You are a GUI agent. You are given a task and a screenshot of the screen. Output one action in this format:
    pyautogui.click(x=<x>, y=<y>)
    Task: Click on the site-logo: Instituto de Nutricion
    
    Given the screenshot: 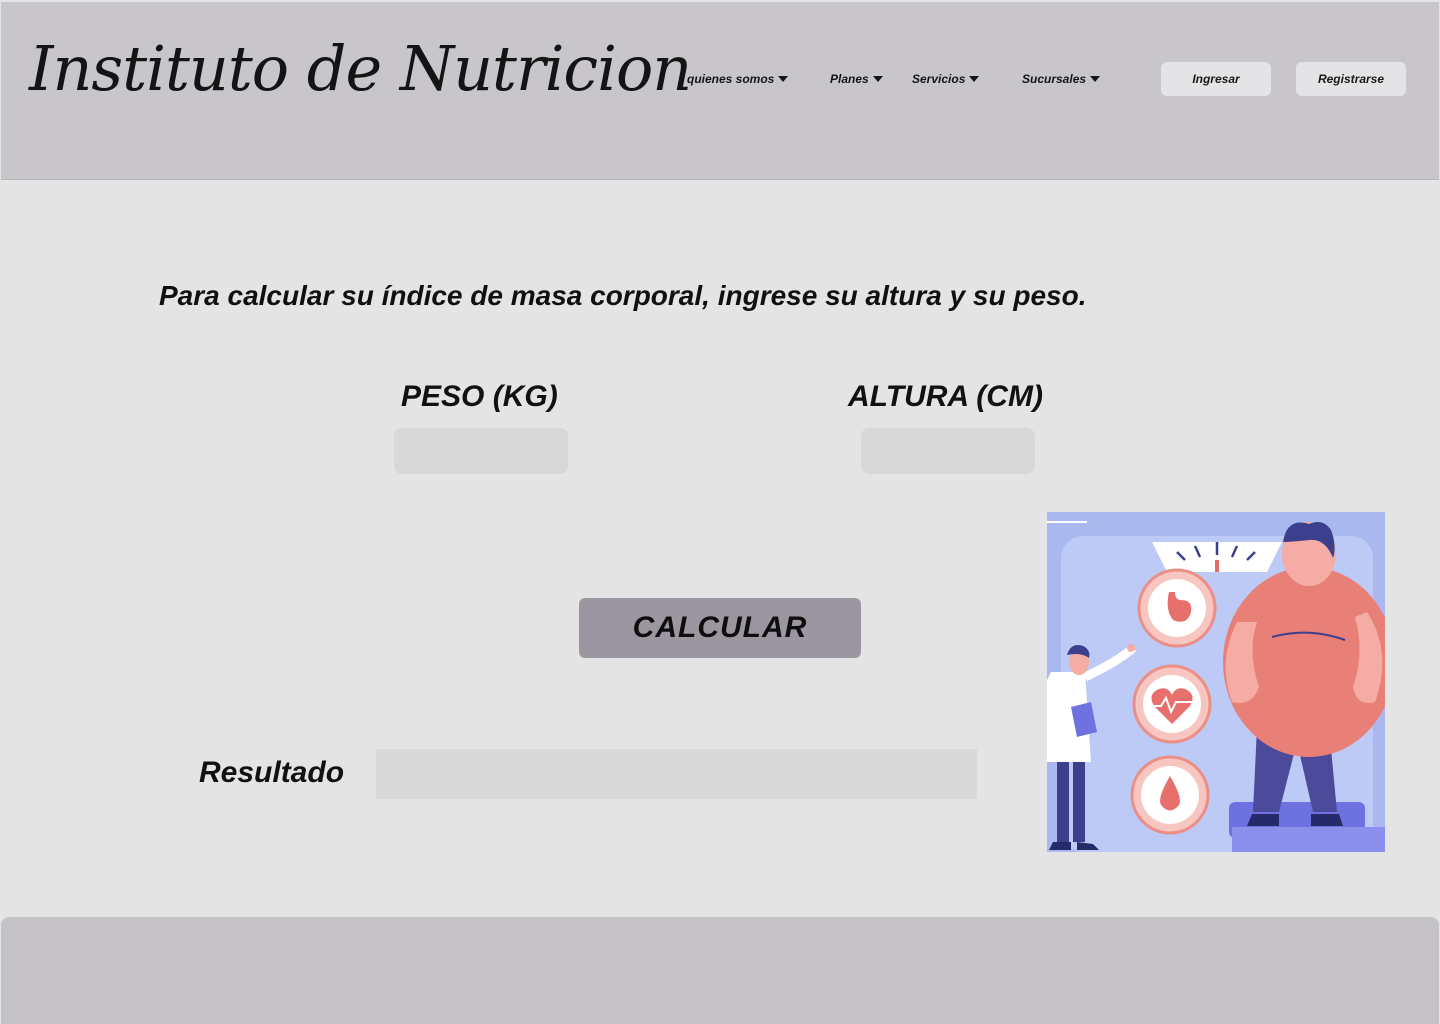 What is the action you would take?
    pyautogui.click(x=360, y=68)
    